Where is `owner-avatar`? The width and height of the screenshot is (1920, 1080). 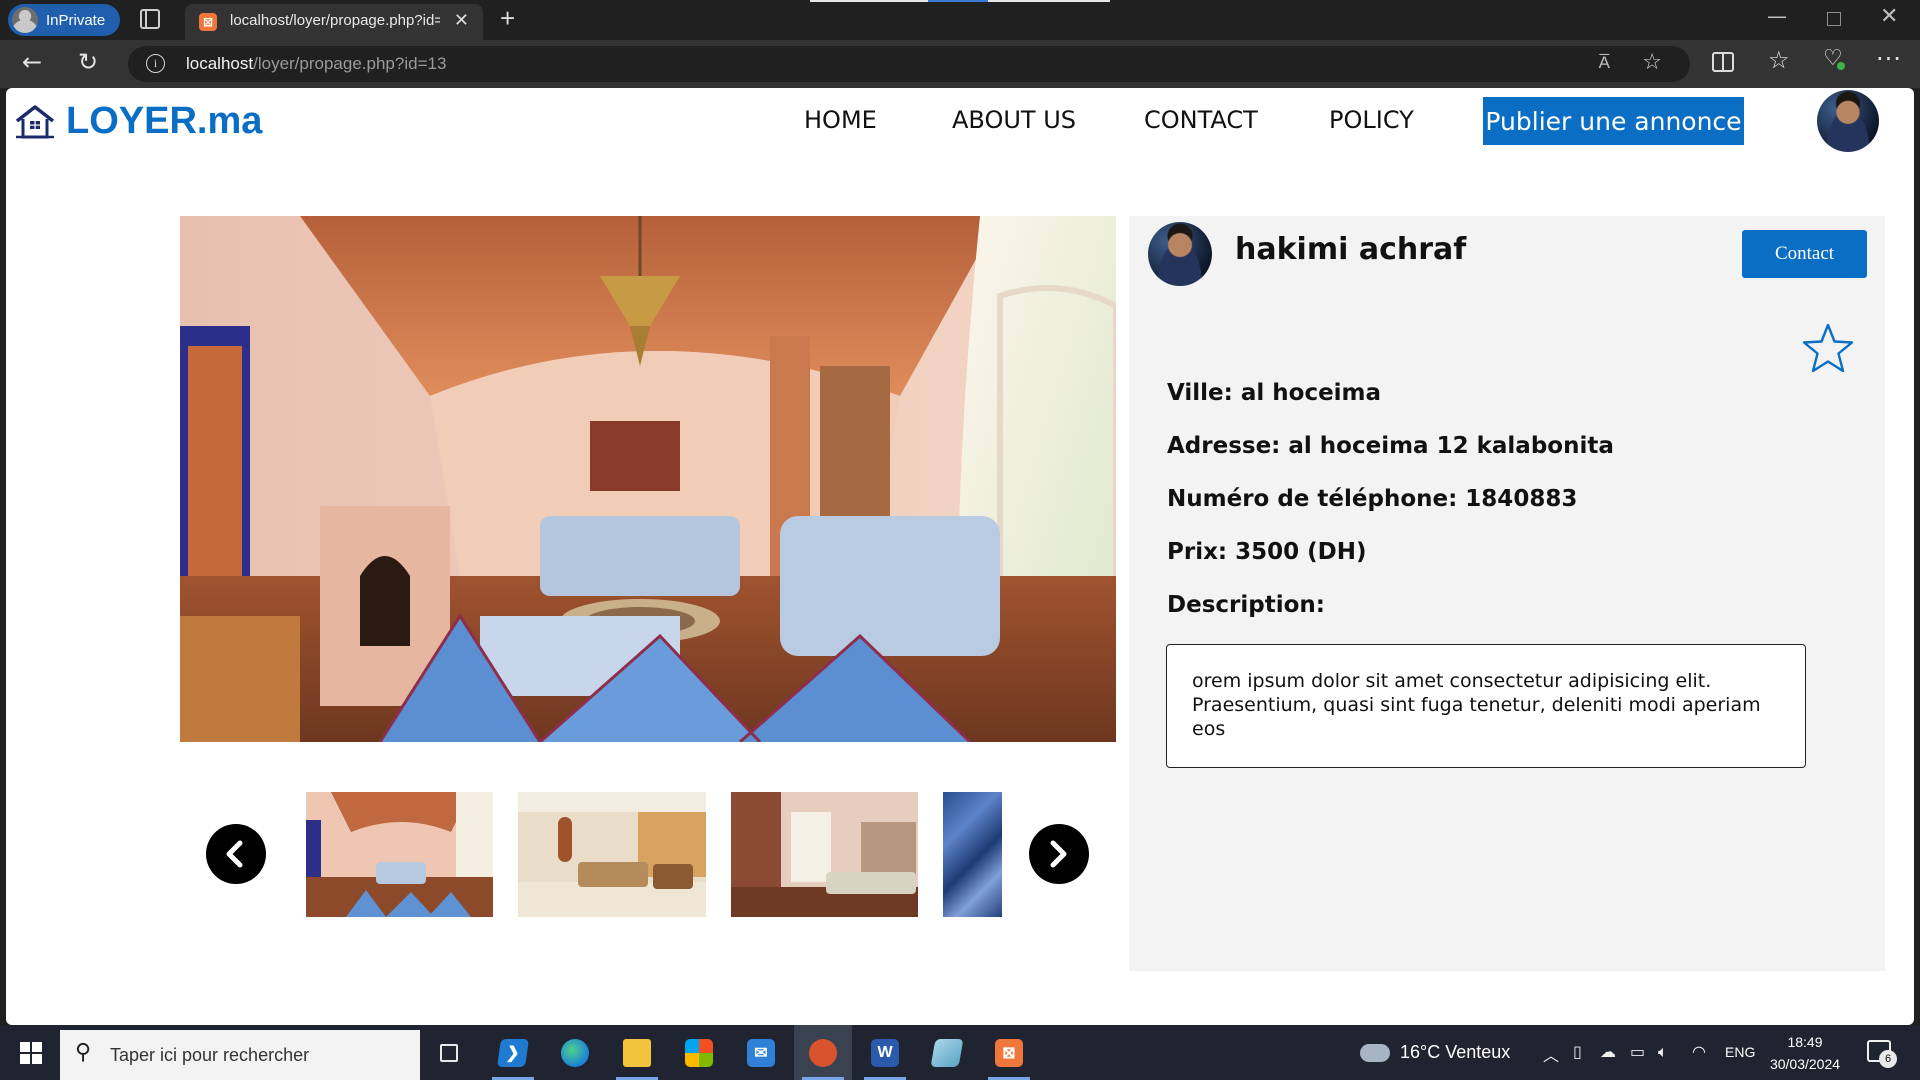 owner-avatar is located at coordinates (1180, 254).